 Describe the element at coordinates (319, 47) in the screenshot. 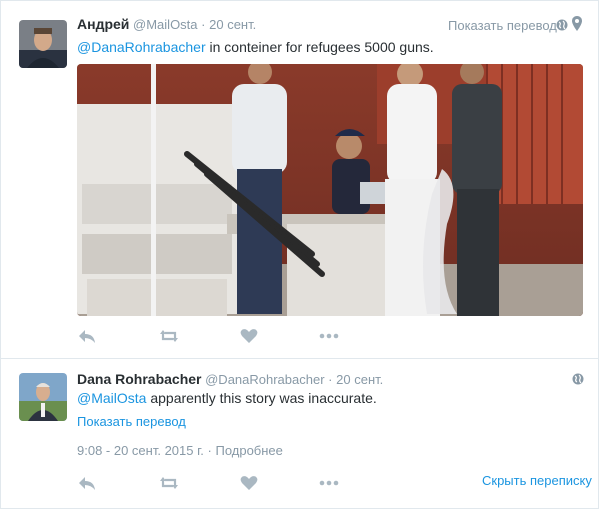

I see `tweet-body: in conteiner for refugees 5000 guns.` at that location.